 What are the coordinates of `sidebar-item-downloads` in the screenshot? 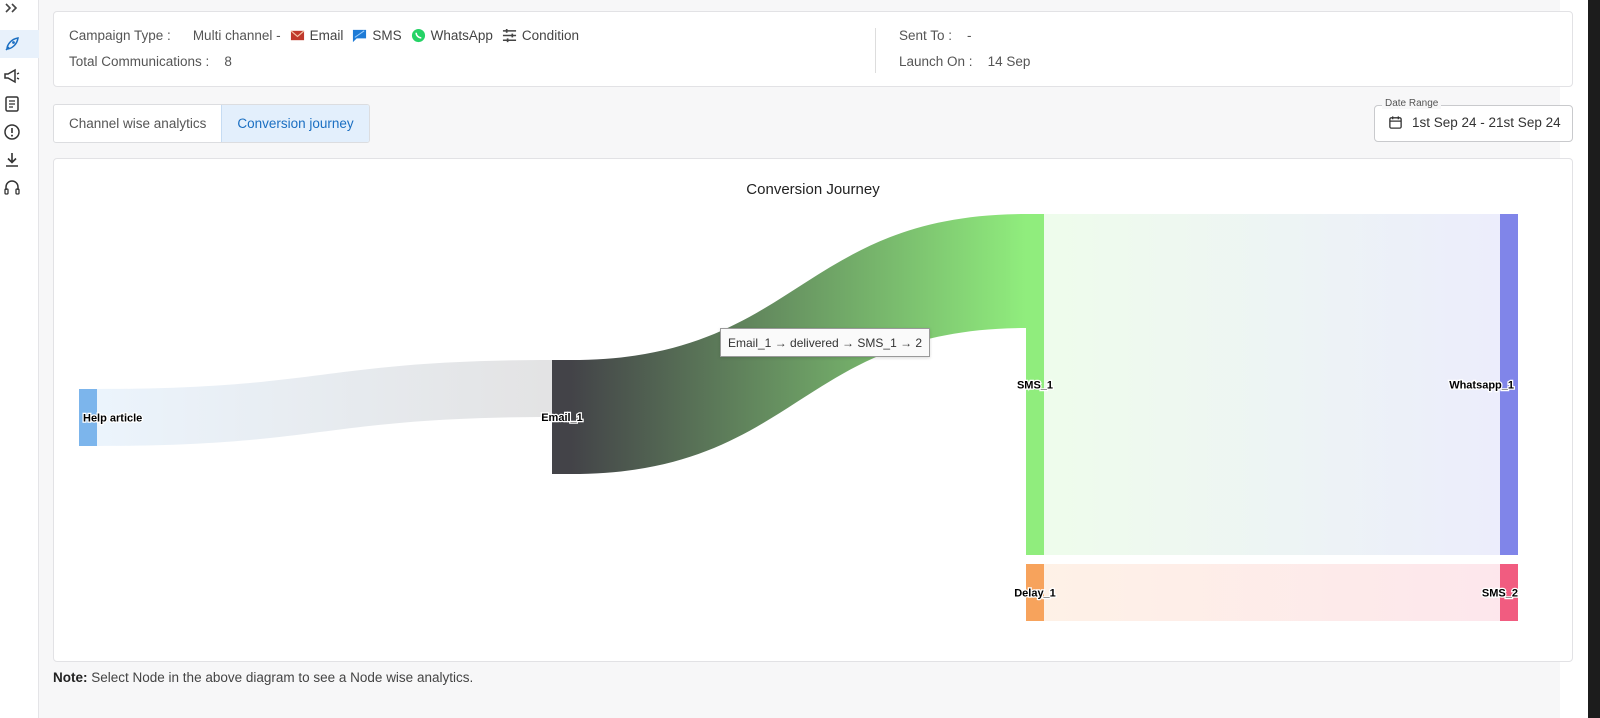 It's located at (19, 160).